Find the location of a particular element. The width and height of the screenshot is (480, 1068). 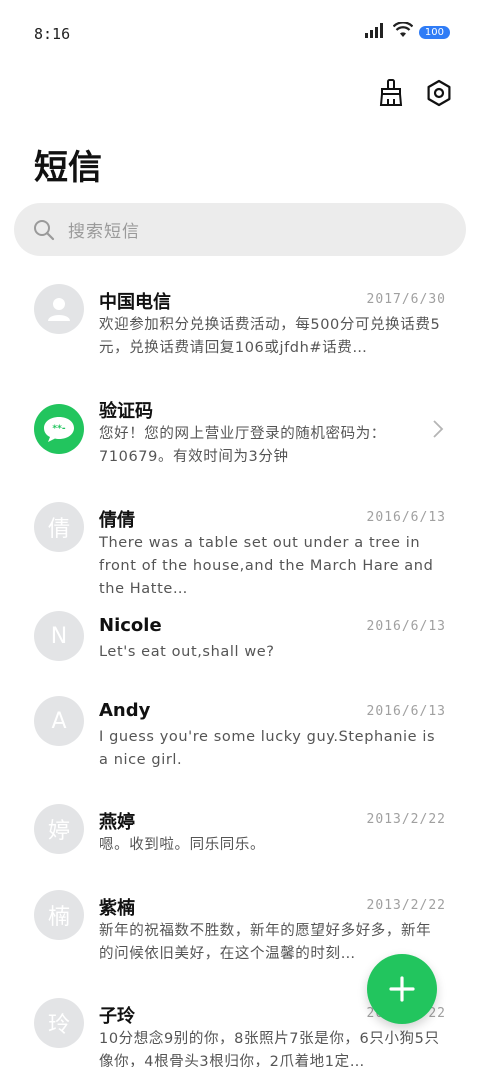

contact-name: Nicole is located at coordinates (130, 625).